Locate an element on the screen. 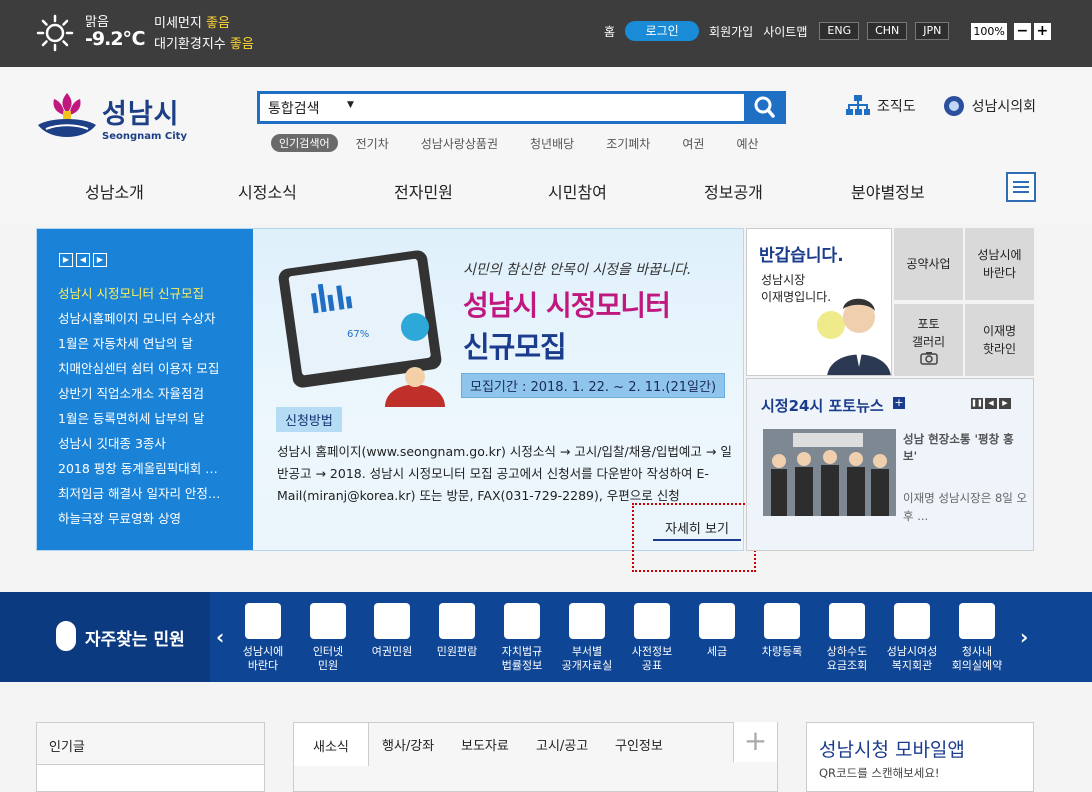 The width and height of the screenshot is (1092, 792). greeting-title: 반갑습니다. is located at coordinates (801, 256).